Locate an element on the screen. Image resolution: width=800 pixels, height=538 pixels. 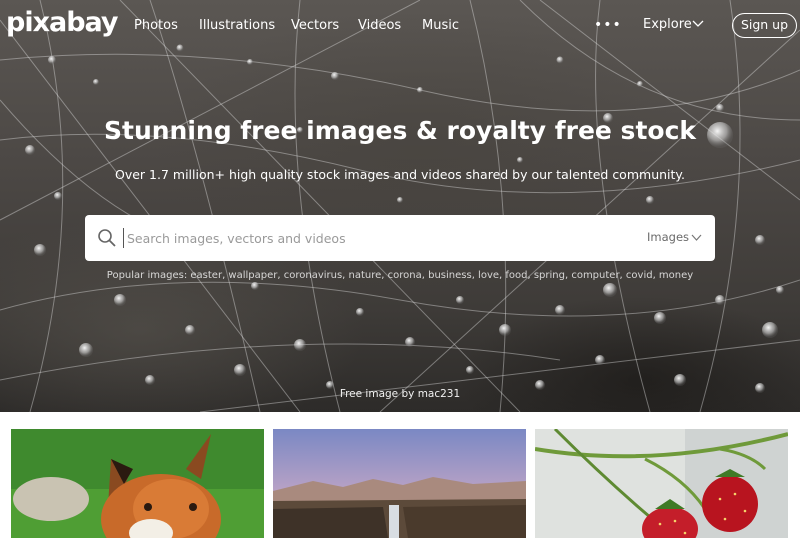
thumbnail-strawberries is located at coordinates (661, 483).